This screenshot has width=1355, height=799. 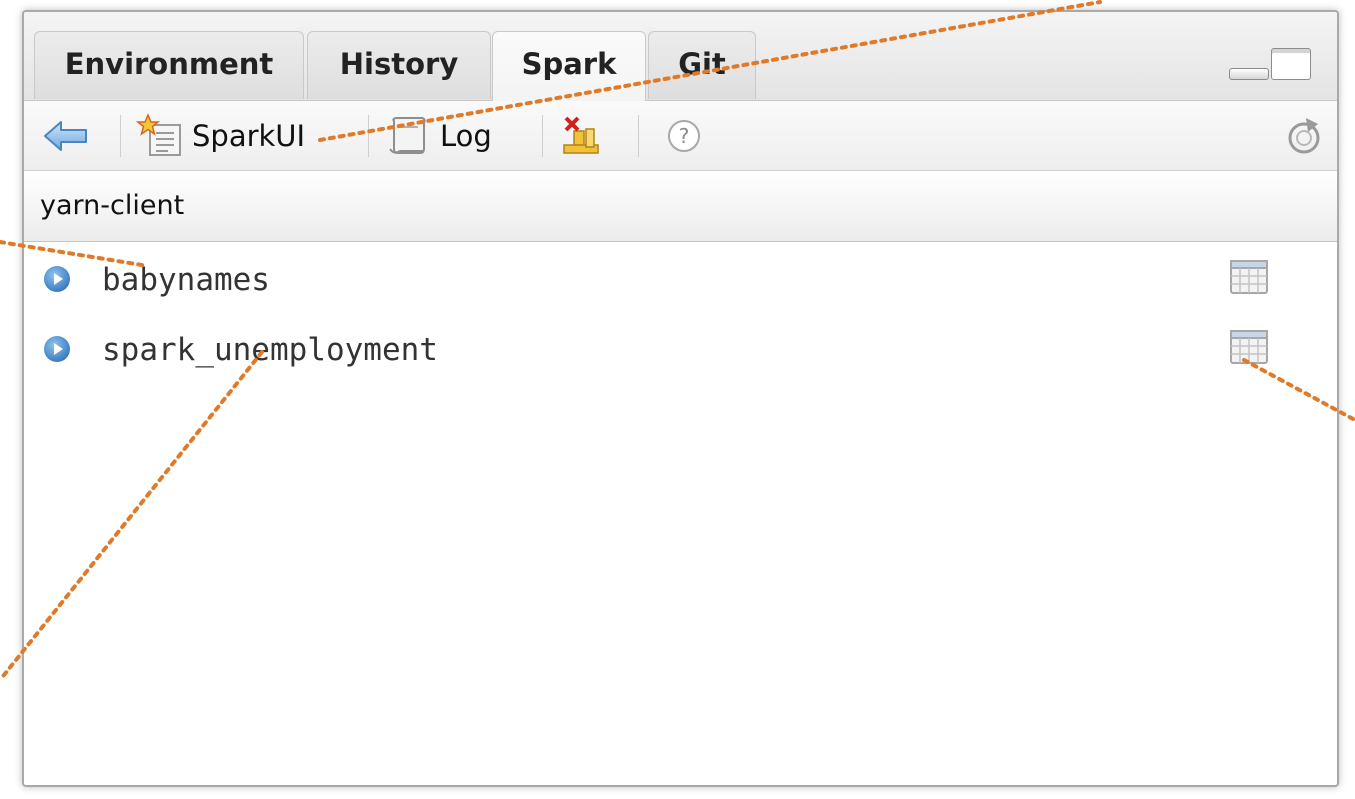 I want to click on disconnect-button, so click(x=582, y=135).